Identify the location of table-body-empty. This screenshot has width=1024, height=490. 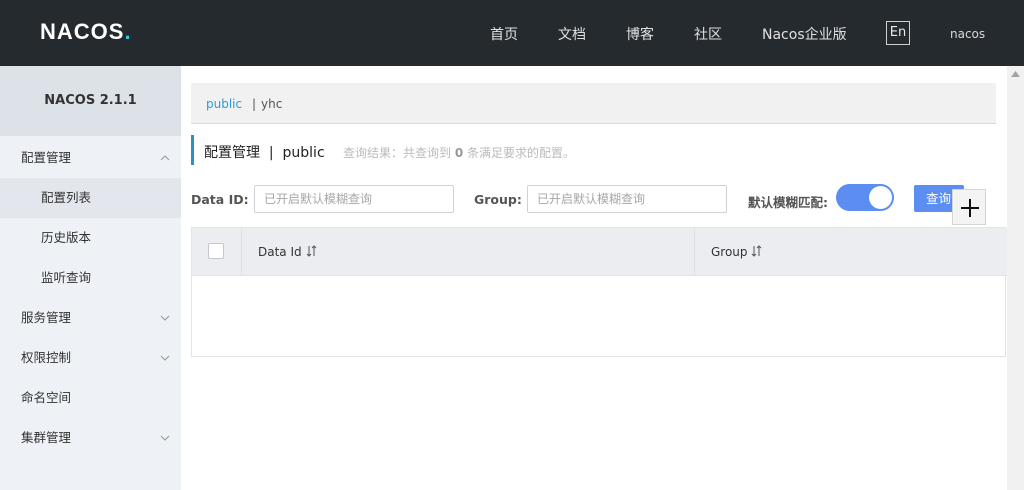
(599, 317).